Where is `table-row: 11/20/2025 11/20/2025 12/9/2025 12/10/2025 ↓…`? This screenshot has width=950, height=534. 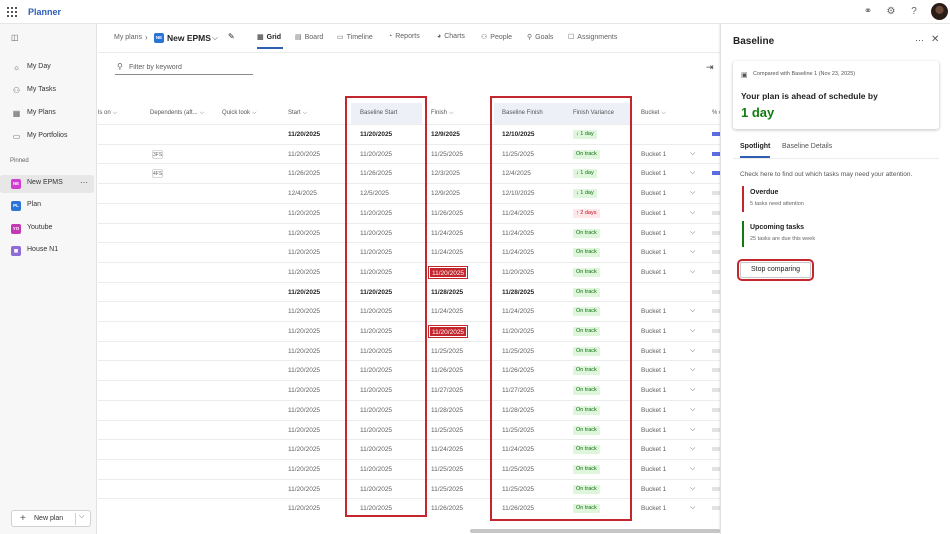
table-row: 11/20/2025 11/20/2025 12/9/2025 12/10/2025 ↓… is located at coordinates (409, 134).